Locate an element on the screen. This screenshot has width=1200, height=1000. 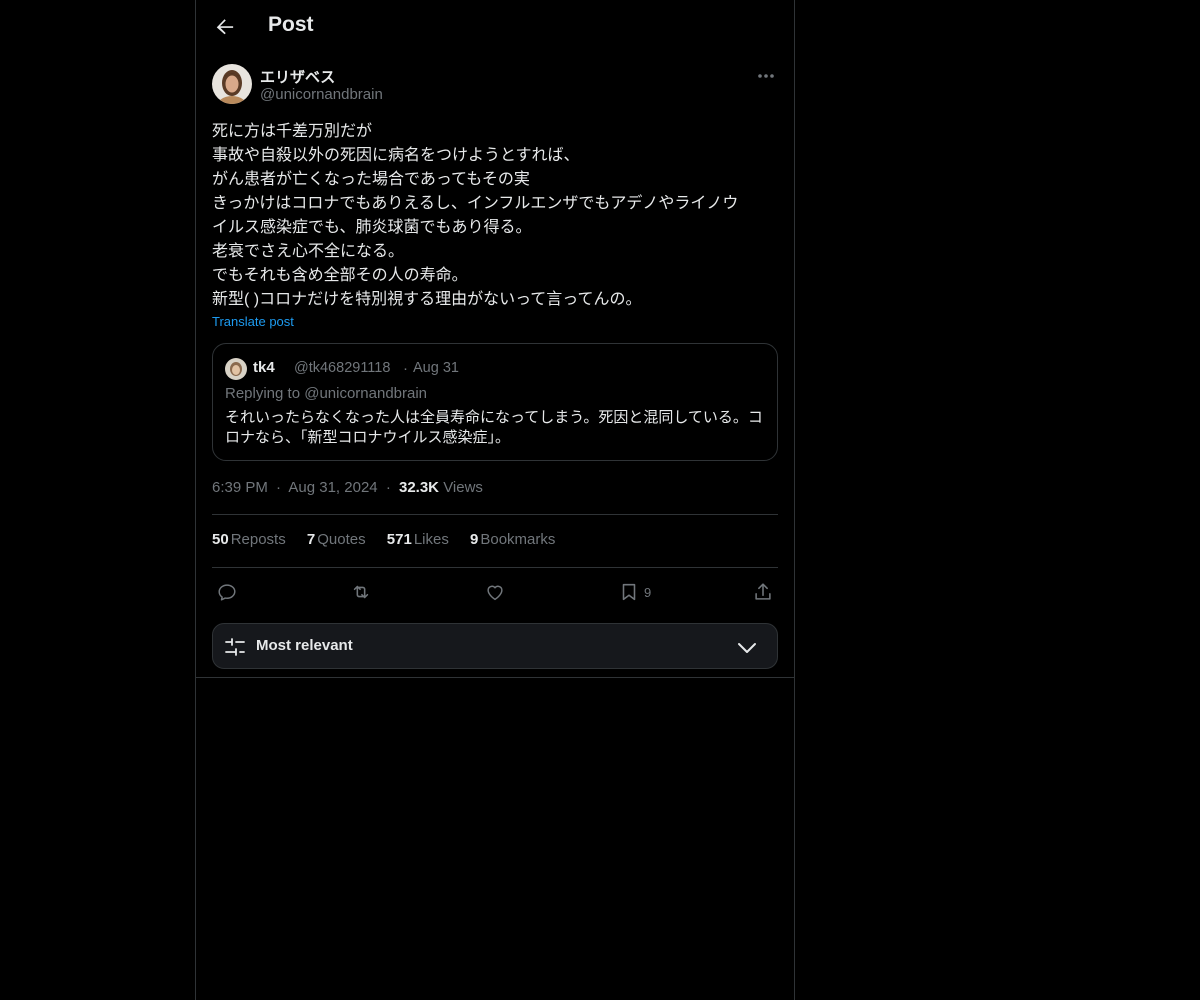
post-date: Aug 31, 2024 is located at coordinates (332, 487).